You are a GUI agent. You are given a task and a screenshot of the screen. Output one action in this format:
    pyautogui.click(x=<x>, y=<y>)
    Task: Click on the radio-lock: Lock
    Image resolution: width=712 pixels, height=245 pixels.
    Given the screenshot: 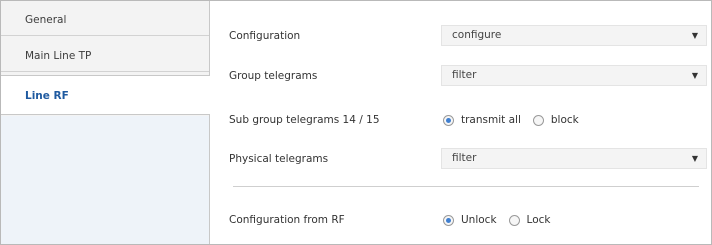 What is the action you would take?
    pyautogui.click(x=529, y=220)
    